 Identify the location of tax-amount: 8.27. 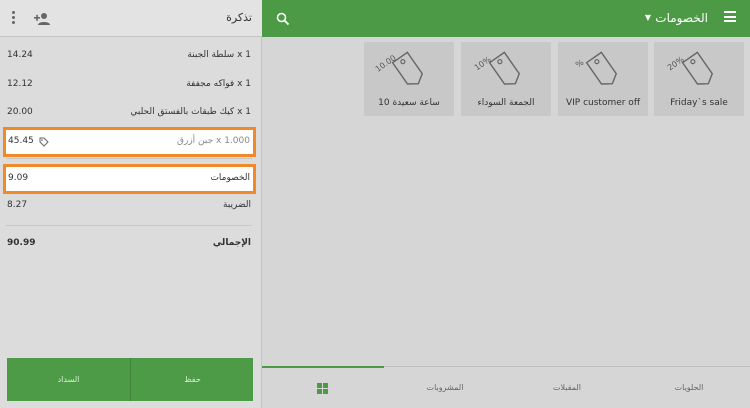
(17, 205).